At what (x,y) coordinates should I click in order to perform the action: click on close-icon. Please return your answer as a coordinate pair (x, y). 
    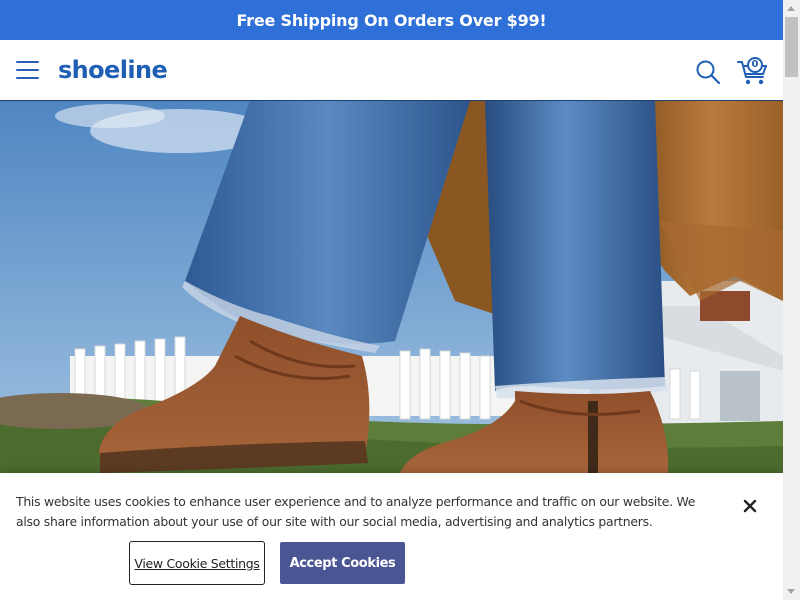
    Looking at the image, I should click on (750, 506).